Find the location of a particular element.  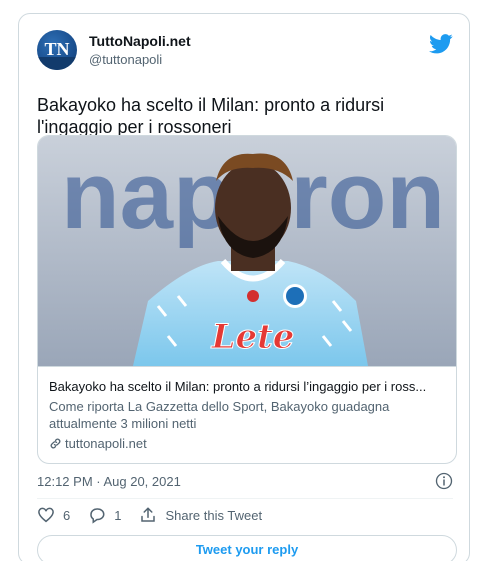

avatar-logo-text: TN is located at coordinates (56, 49).